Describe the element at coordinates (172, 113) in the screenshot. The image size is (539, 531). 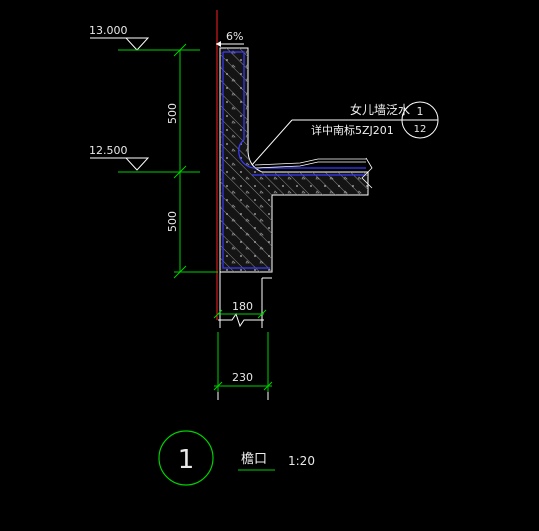
I see `dimension-upper-label: 500` at that location.